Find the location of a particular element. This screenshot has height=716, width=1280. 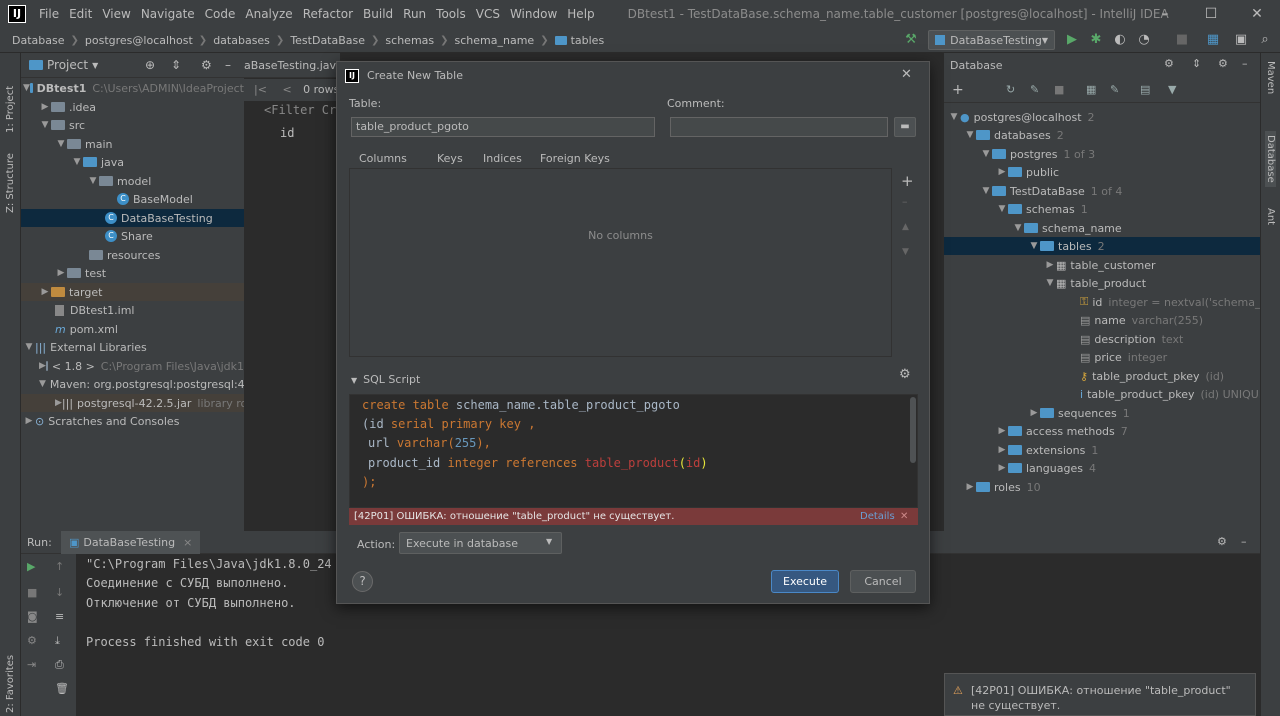

print-icon: ⎙ is located at coordinates (59, 665).